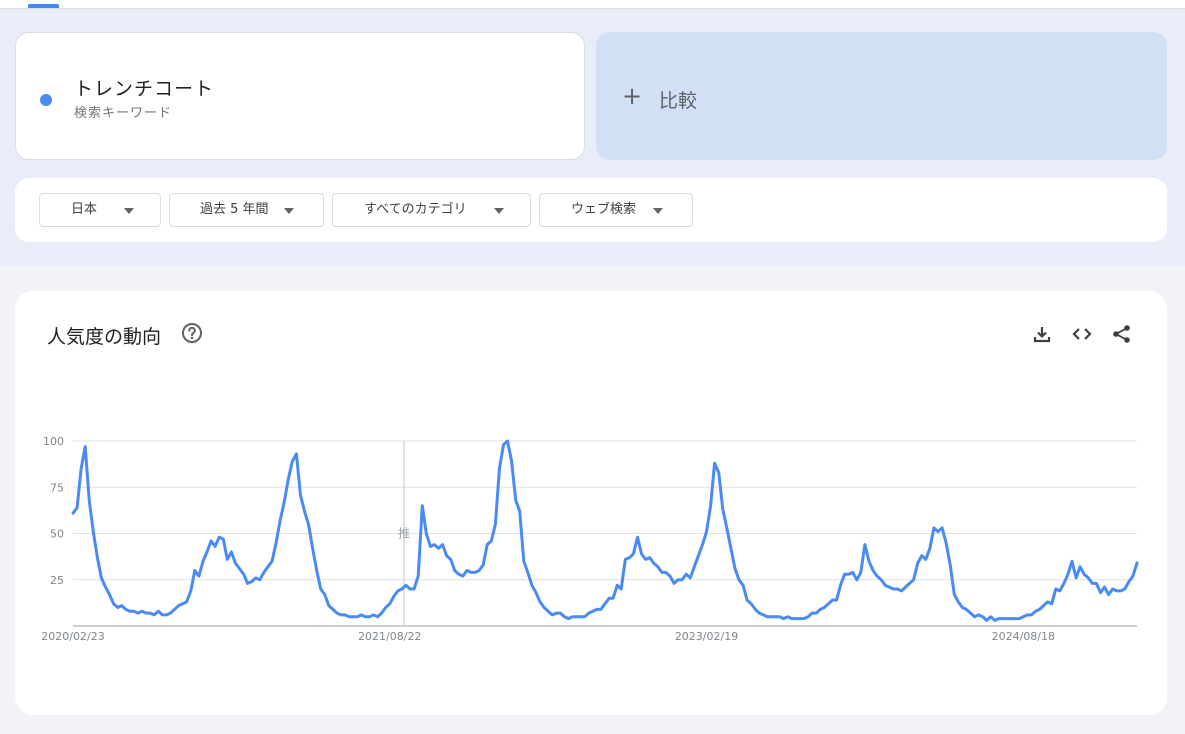 The height and width of the screenshot is (734, 1185). I want to click on plus-icon: +, so click(632, 96).